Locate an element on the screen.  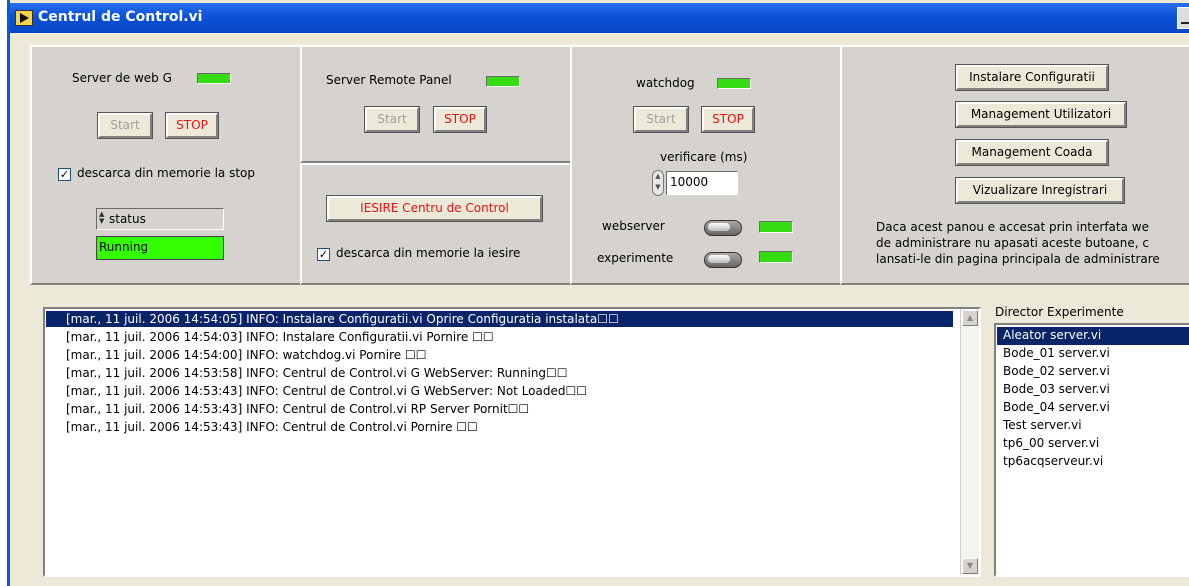
webserver-watch-led is located at coordinates (776, 227).